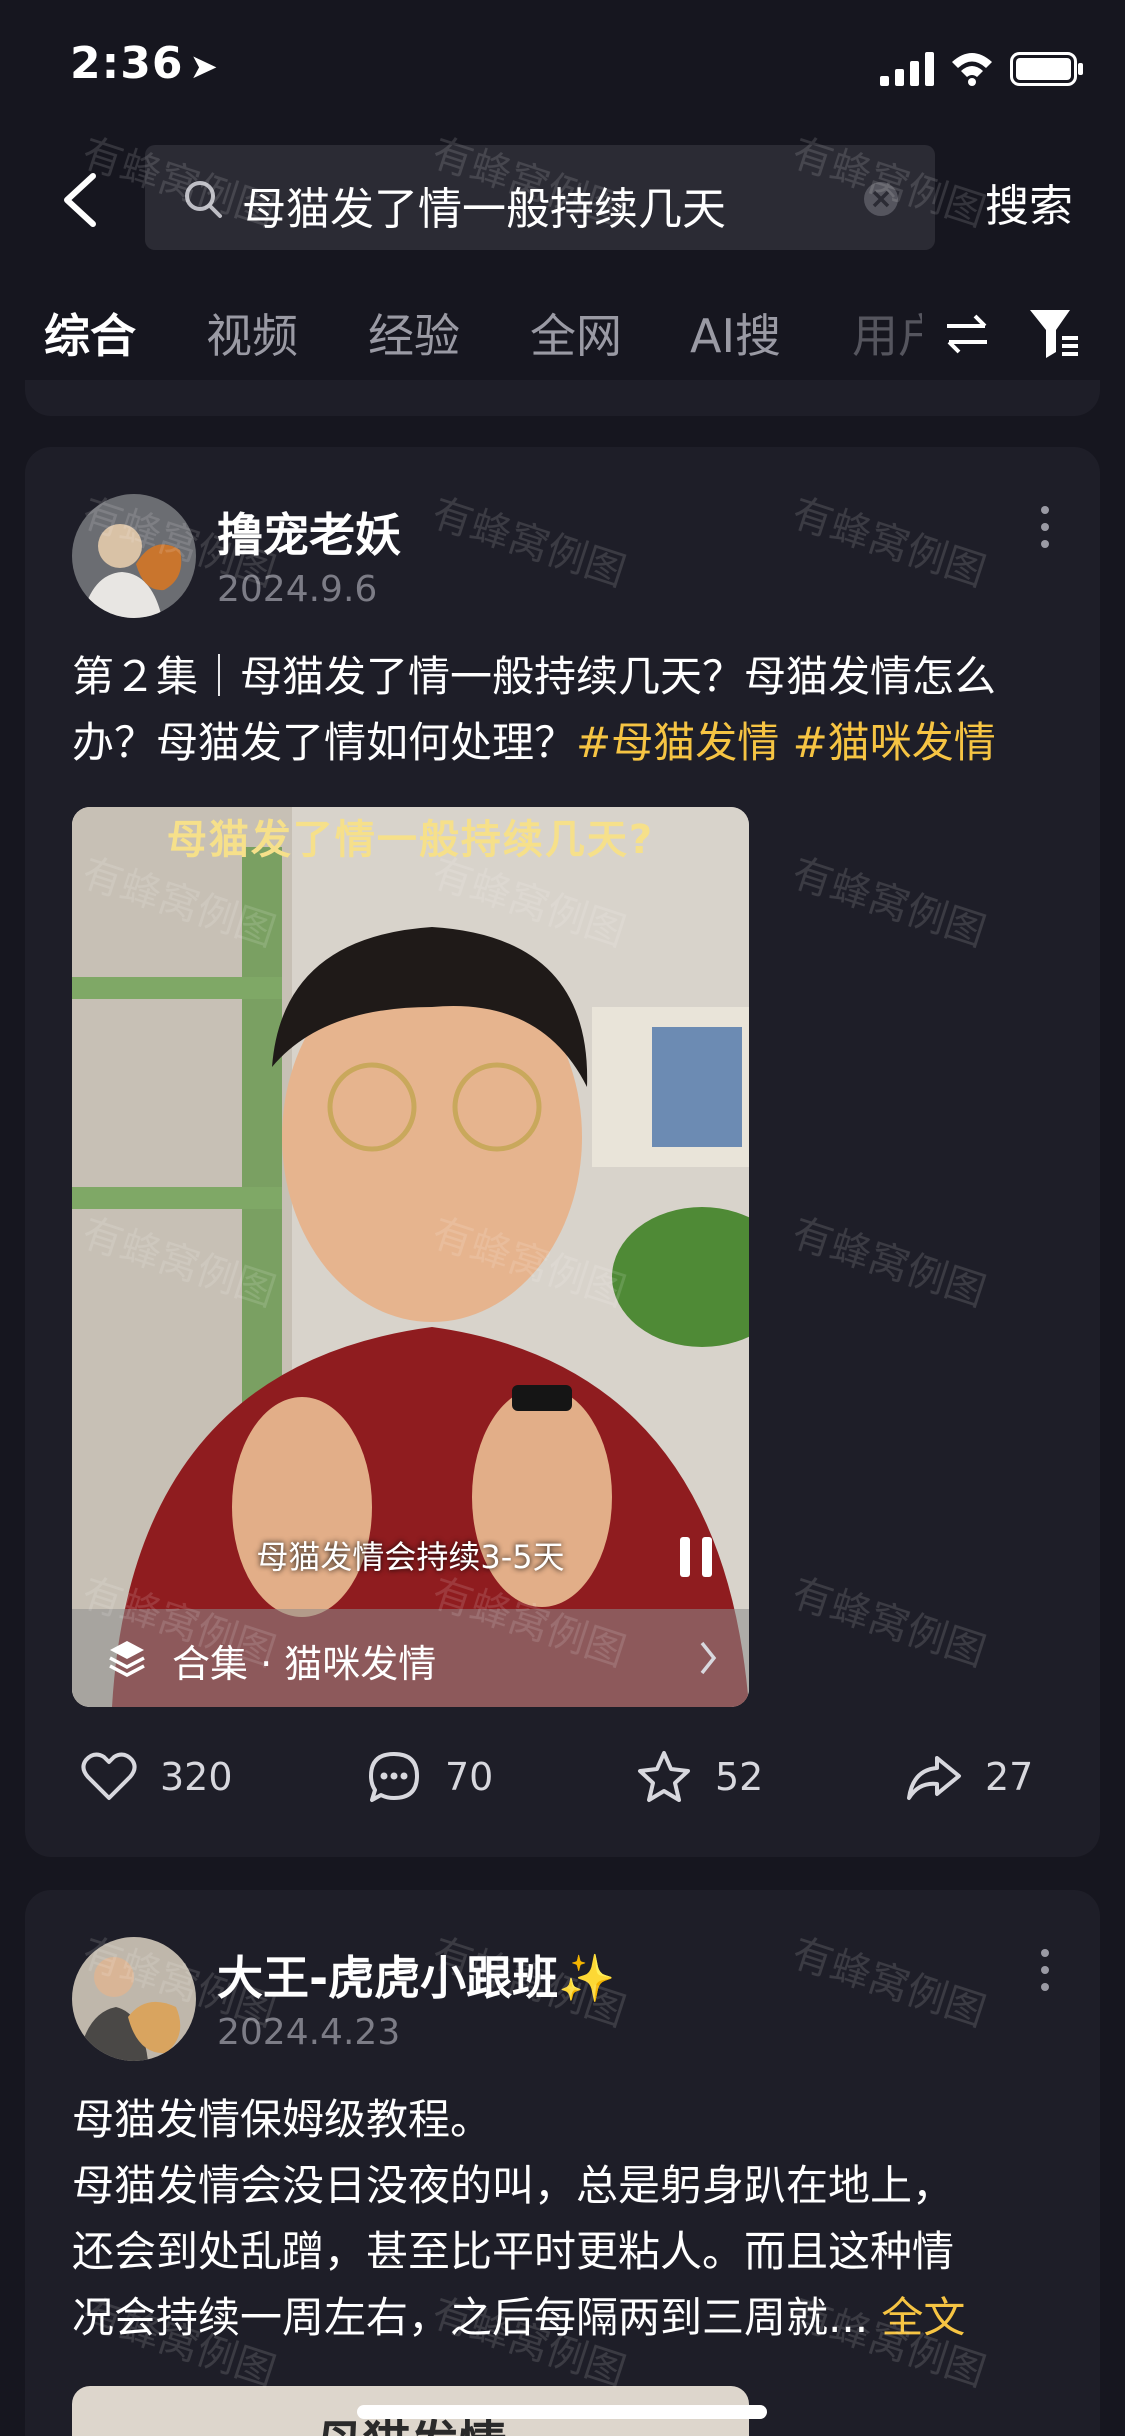 The width and height of the screenshot is (1125, 2436). What do you see at coordinates (576, 333) in the screenshot?
I see `tab-web: 全网` at bounding box center [576, 333].